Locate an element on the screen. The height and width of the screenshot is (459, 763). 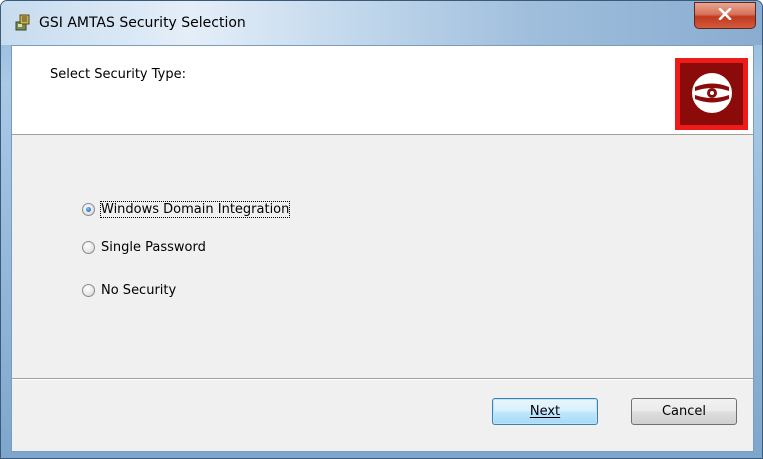
title-bar: GSI AMTAS Security Selection is located at coordinates (381, 23).